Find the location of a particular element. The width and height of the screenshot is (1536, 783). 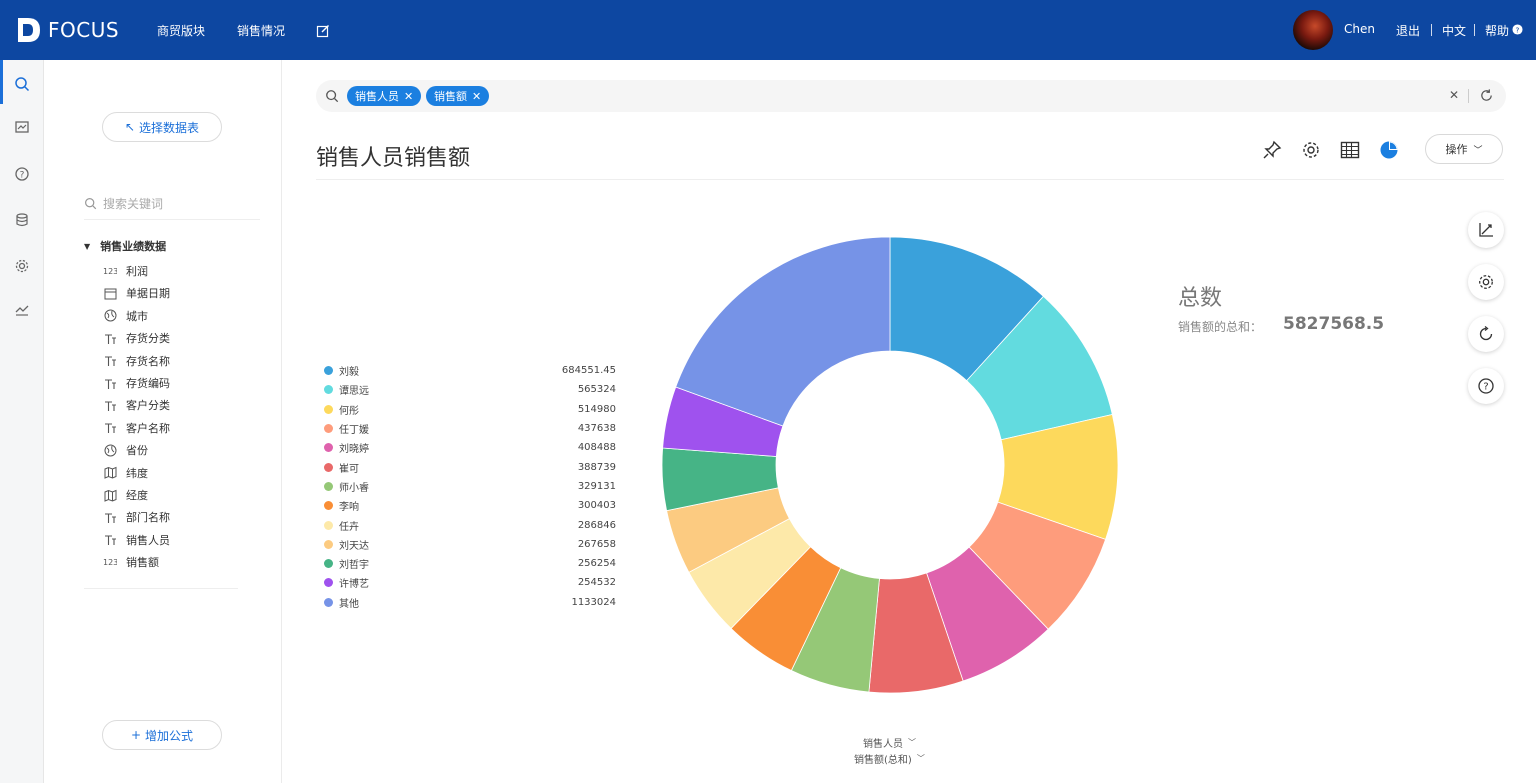

legend-item: 崔可 388739 is located at coordinates (474, 466).